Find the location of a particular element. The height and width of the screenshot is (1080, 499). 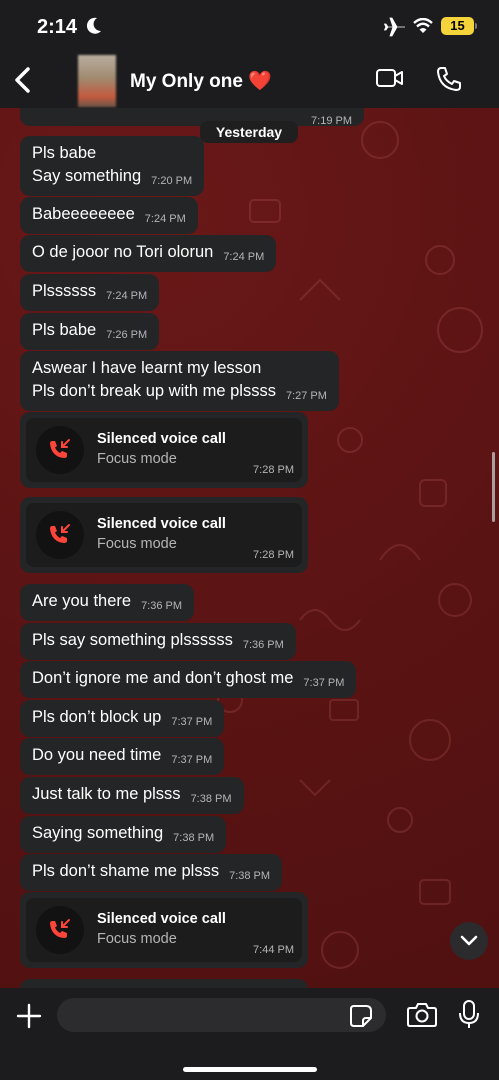

message-text: Are you there is located at coordinates (82, 601).